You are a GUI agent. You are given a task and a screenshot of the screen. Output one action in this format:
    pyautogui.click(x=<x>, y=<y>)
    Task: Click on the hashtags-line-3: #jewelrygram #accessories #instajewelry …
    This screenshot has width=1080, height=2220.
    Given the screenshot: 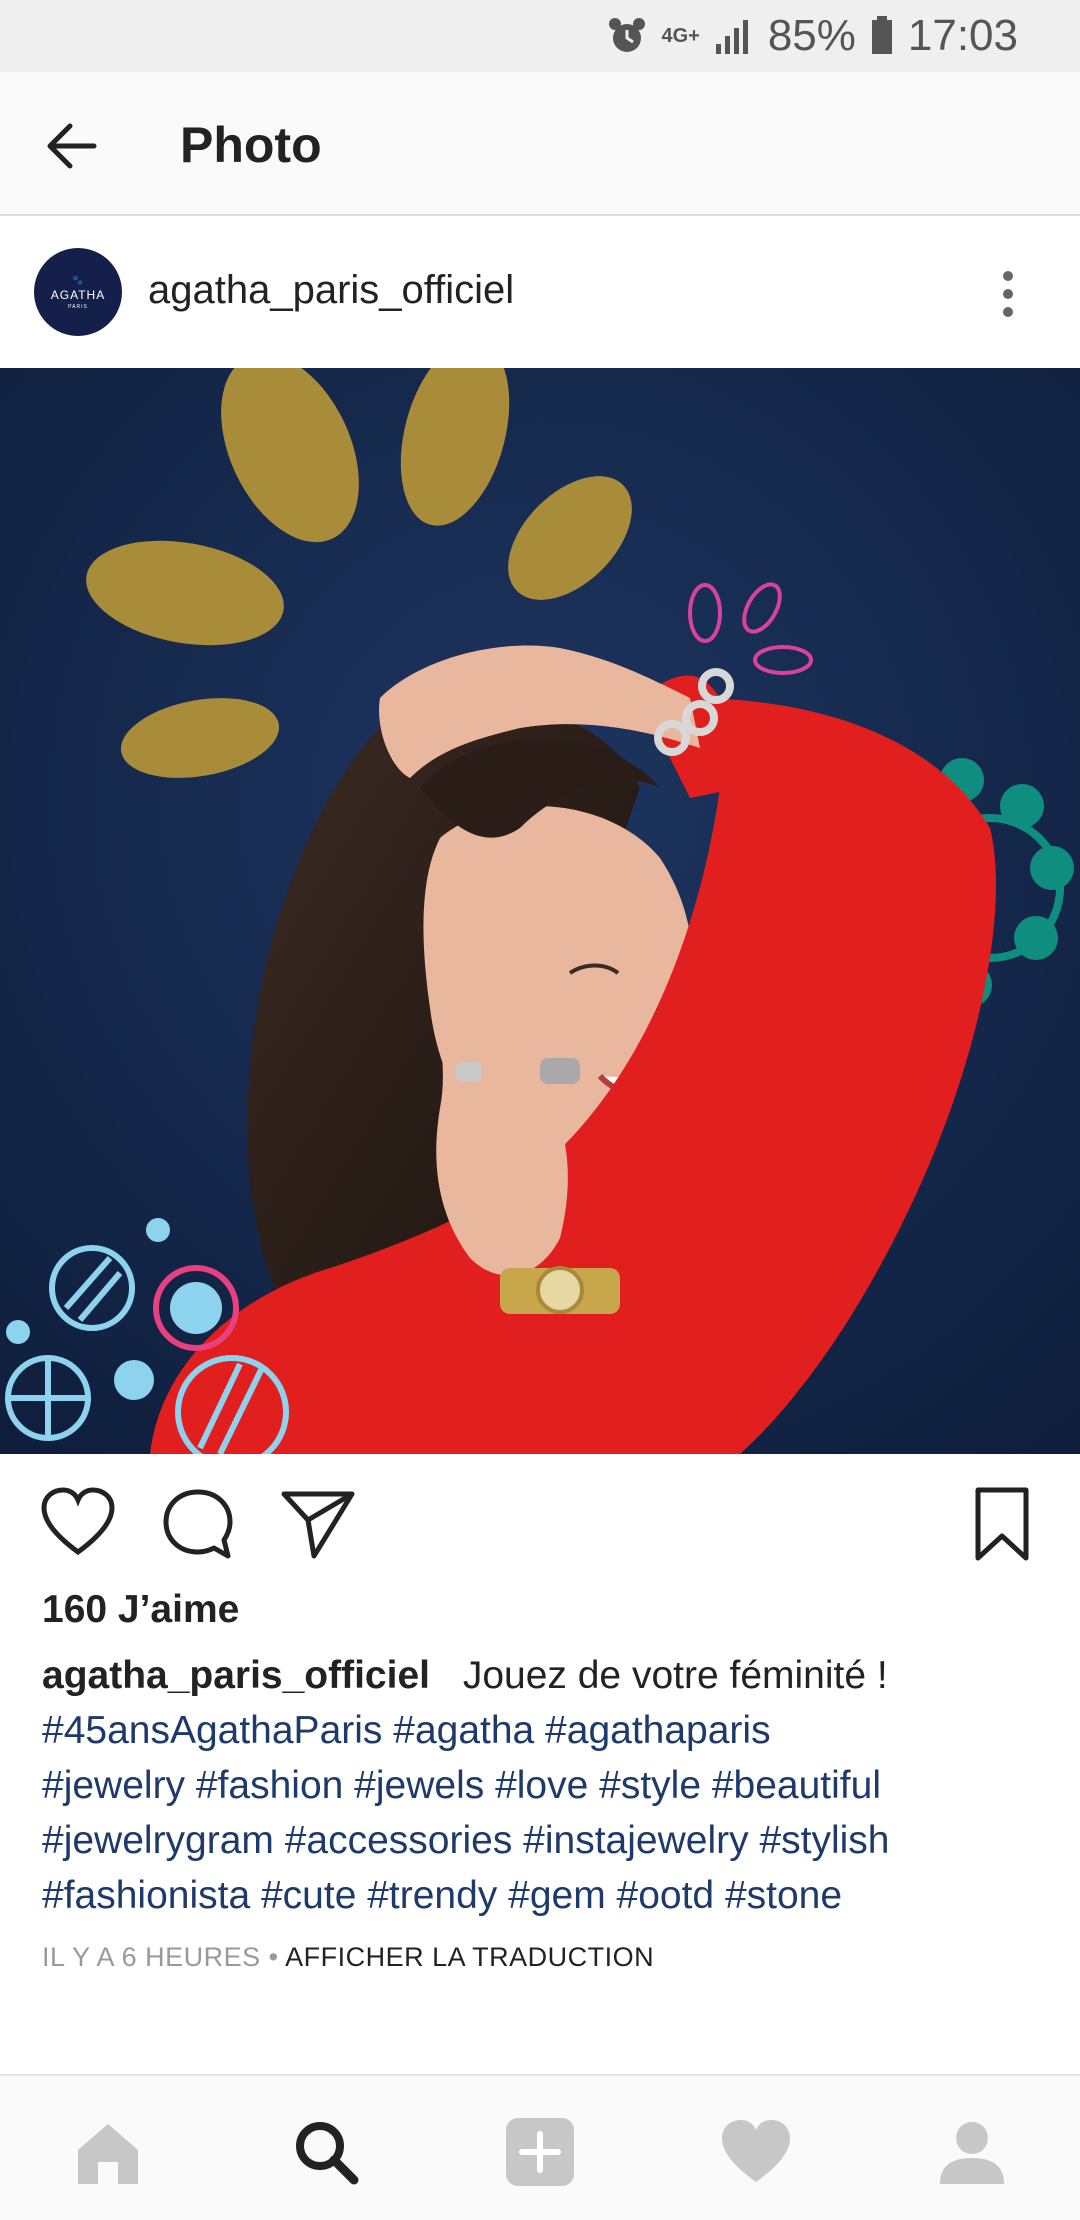 What is the action you would take?
    pyautogui.click(x=547, y=1840)
    